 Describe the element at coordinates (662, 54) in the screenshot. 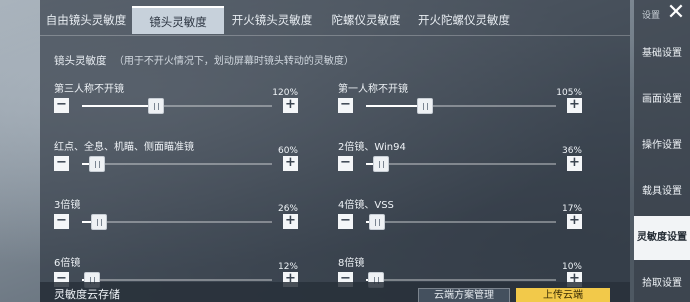

I see `sidebar-item-basic: 基础设置` at that location.